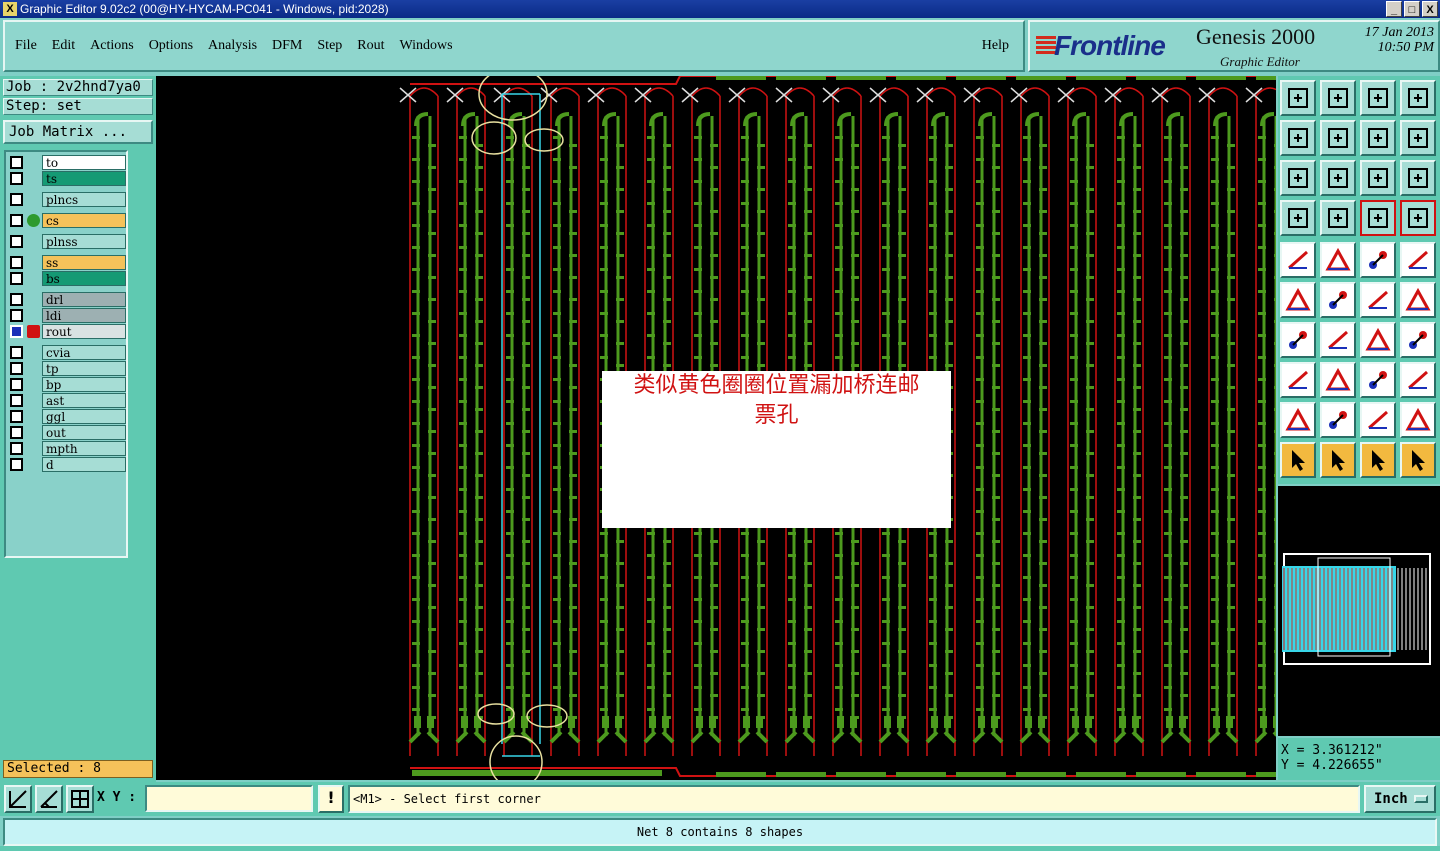 This screenshot has width=1440, height=851. I want to click on layer-row-out: out, so click(67, 432).